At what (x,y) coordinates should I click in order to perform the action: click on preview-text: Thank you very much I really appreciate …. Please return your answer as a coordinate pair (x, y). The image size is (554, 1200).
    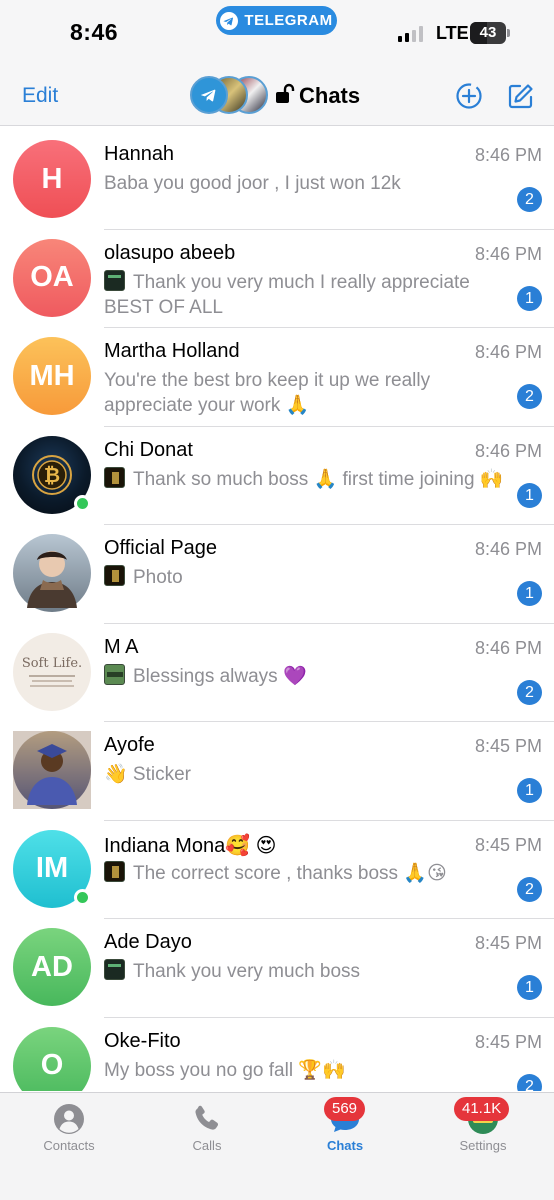
    Looking at the image, I should click on (287, 294).